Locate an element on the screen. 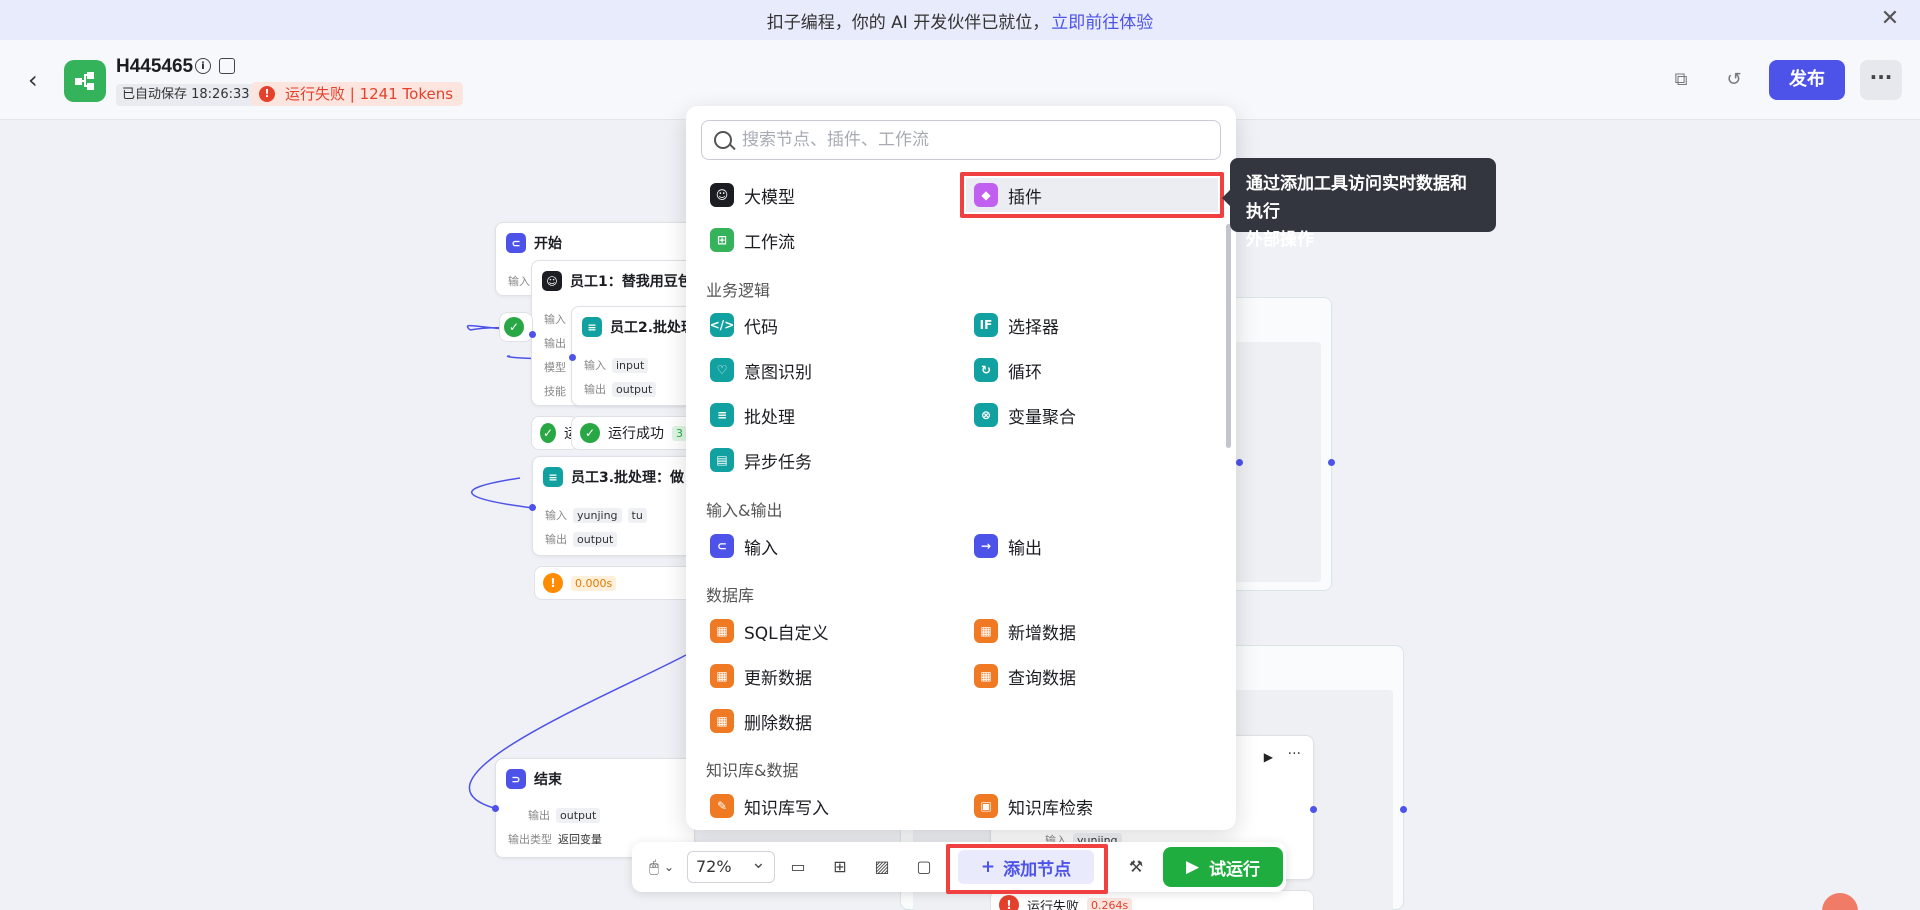  item-selector-label: 选择器 is located at coordinates (1033, 327).